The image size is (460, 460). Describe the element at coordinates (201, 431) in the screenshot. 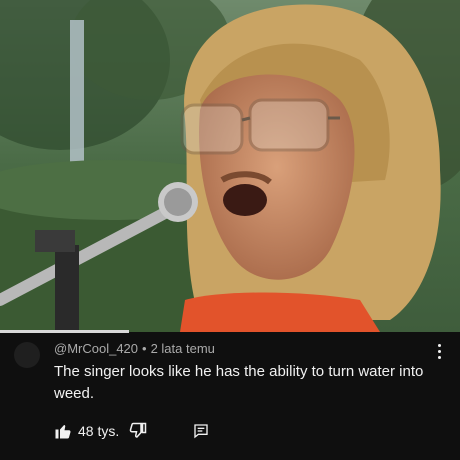

I see `reply-icon` at that location.